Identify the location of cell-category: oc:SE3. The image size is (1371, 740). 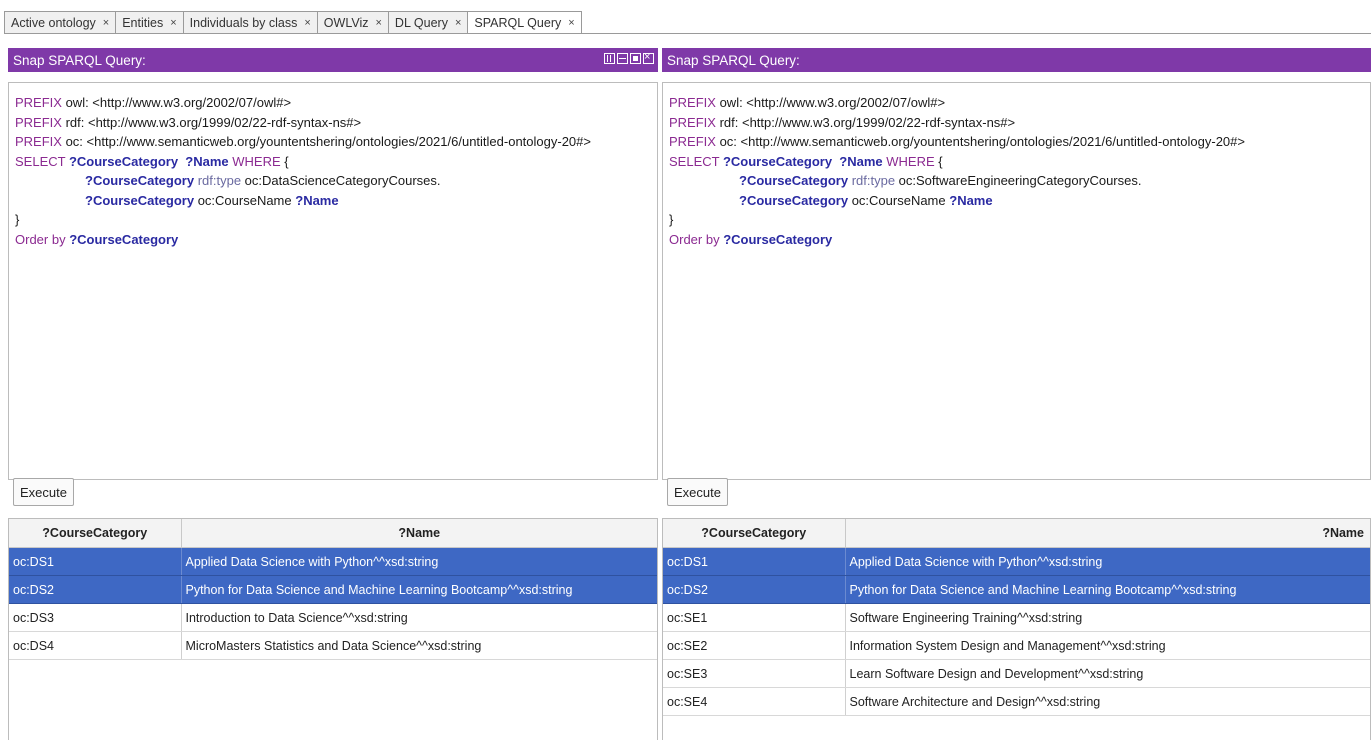
(754, 673).